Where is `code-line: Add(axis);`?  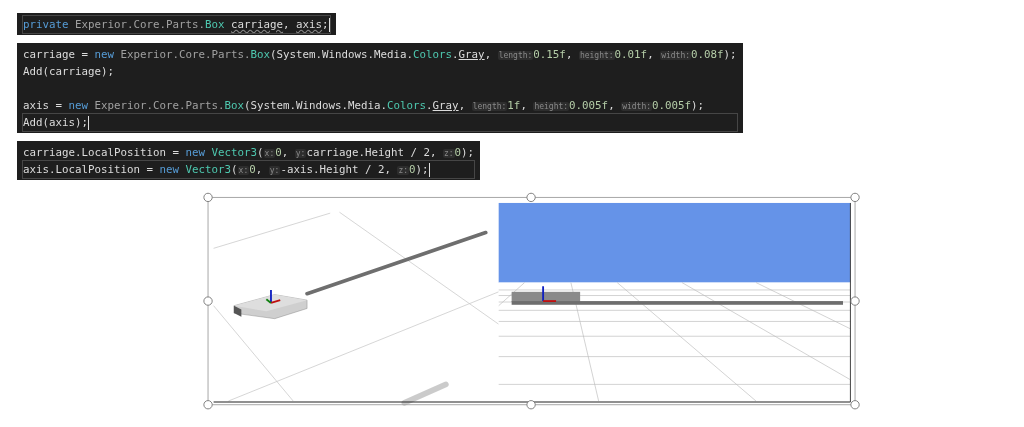
code-line: Add(axis); is located at coordinates (380, 122).